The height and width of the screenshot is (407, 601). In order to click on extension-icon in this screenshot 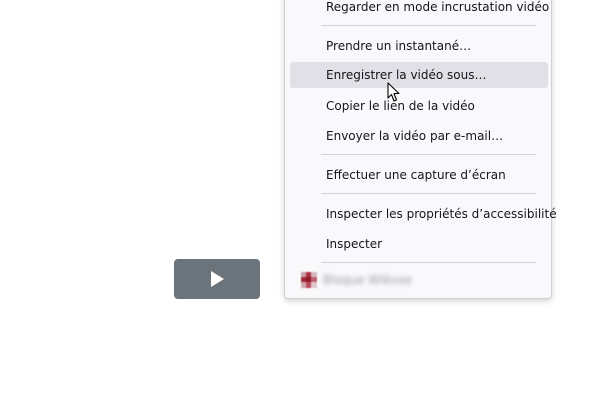, I will do `click(309, 280)`.